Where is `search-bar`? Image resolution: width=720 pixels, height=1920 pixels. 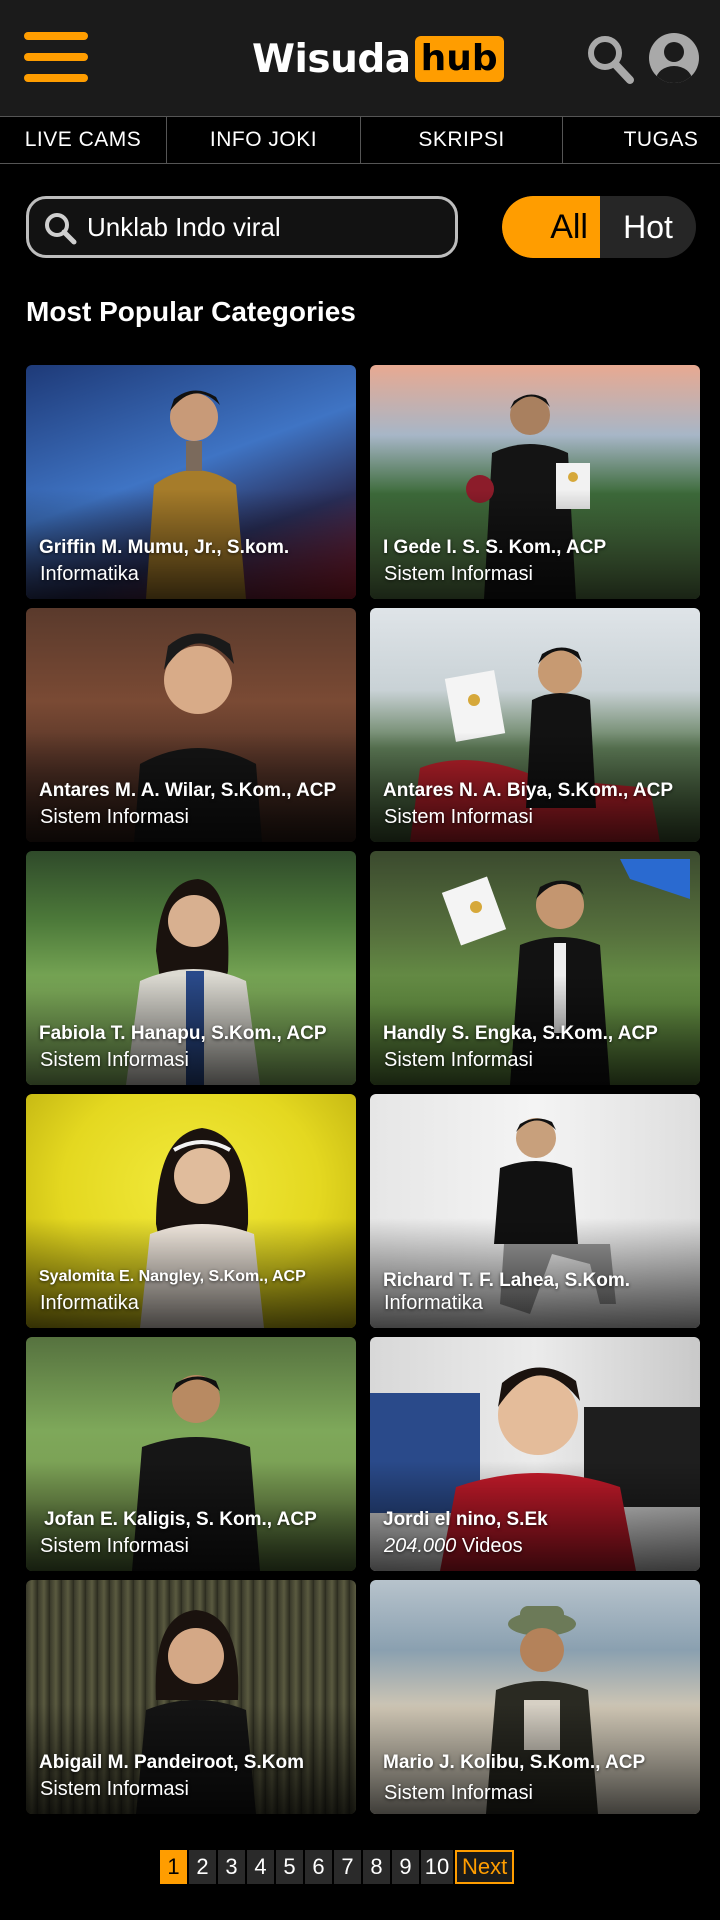
search-bar is located at coordinates (242, 227).